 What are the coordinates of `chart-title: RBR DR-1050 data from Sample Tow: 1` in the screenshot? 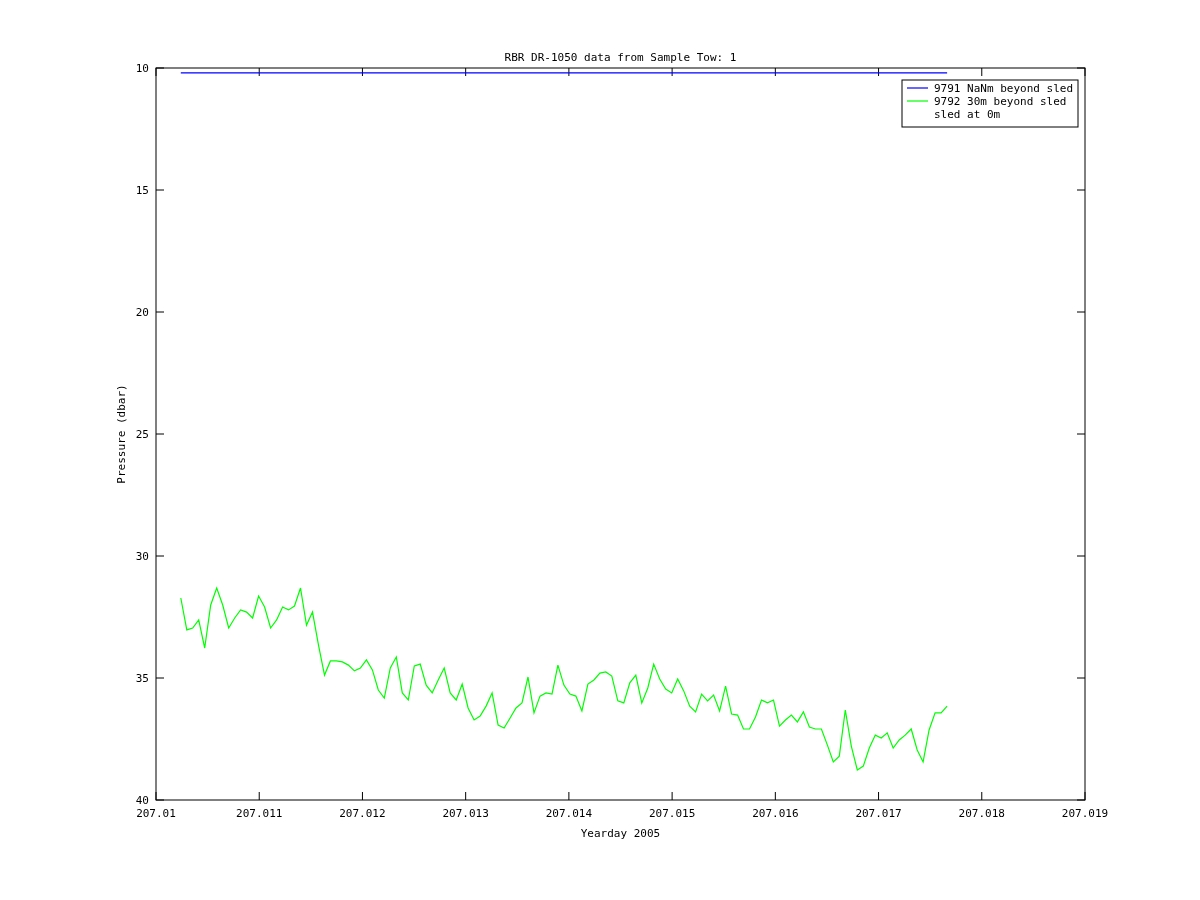 It's located at (620, 57).